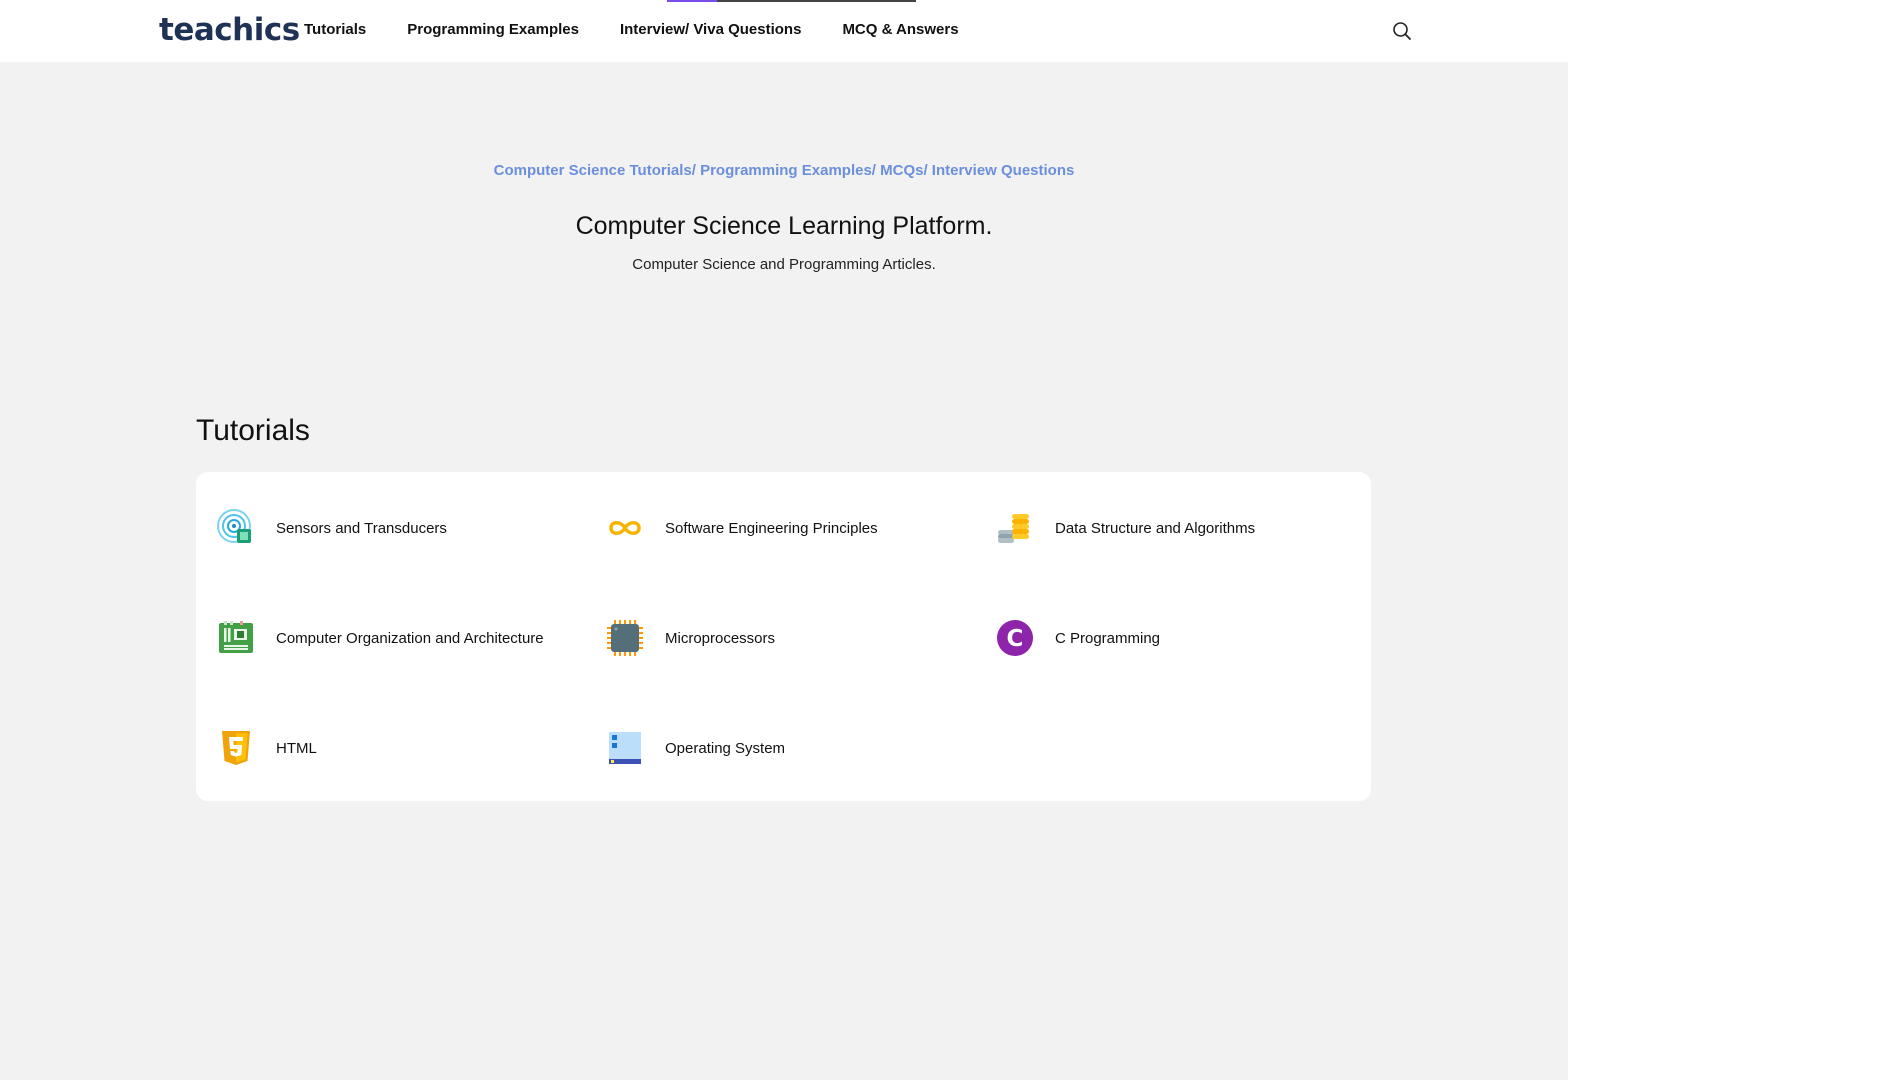 The height and width of the screenshot is (1080, 1900). I want to click on tutorial-label: Operating System, so click(725, 748).